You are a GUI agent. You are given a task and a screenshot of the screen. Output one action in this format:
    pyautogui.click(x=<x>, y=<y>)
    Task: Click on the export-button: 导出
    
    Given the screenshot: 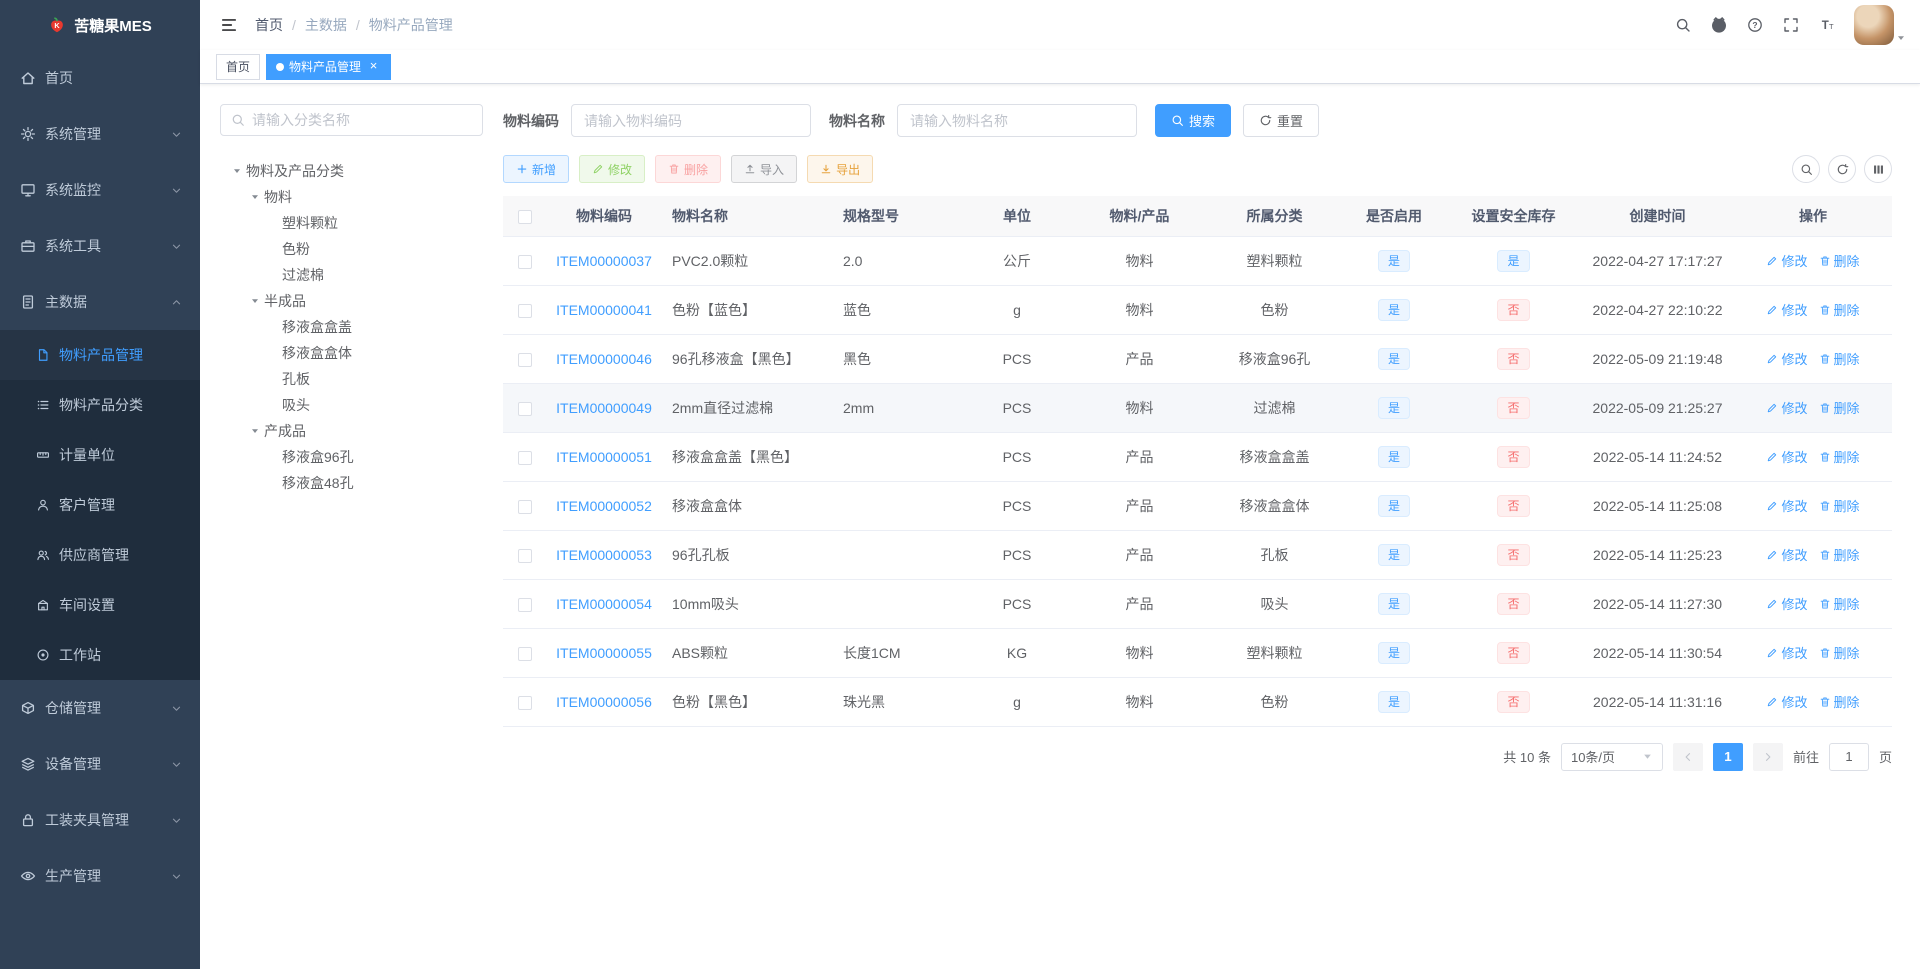 What is the action you would take?
    pyautogui.click(x=840, y=169)
    